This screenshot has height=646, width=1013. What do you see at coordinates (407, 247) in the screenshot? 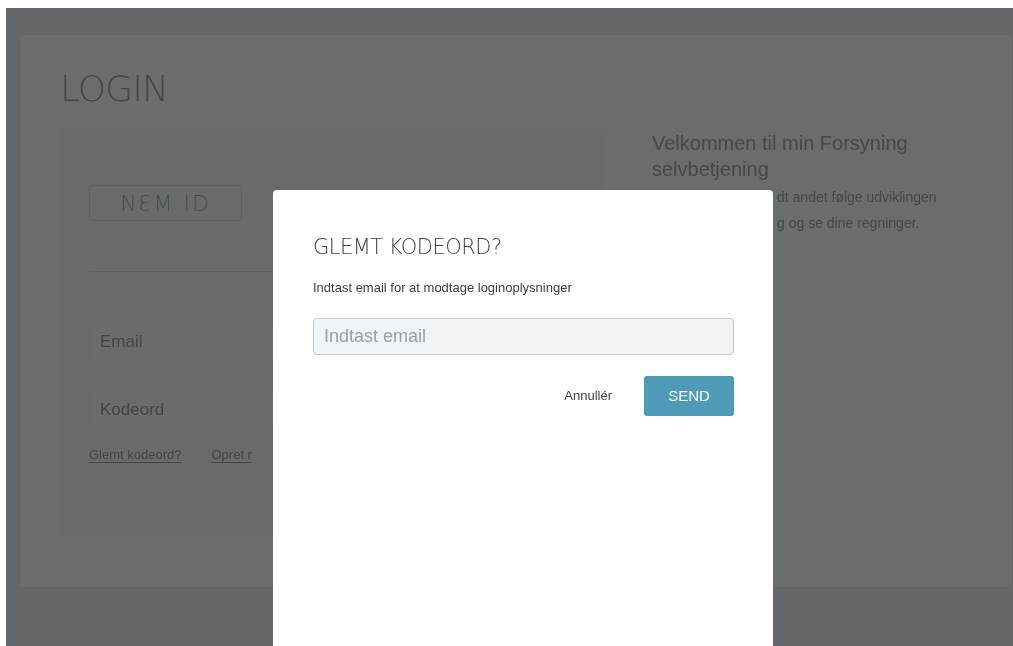
I see `dialog-title: GLEMT KODEORD?` at bounding box center [407, 247].